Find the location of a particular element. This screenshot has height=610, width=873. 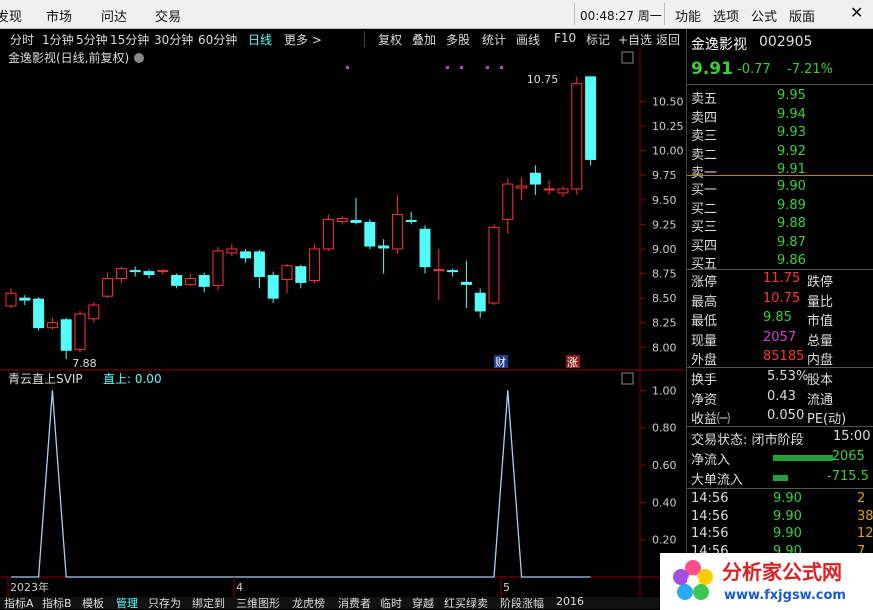

cell: 流通 is located at coordinates (820, 400).